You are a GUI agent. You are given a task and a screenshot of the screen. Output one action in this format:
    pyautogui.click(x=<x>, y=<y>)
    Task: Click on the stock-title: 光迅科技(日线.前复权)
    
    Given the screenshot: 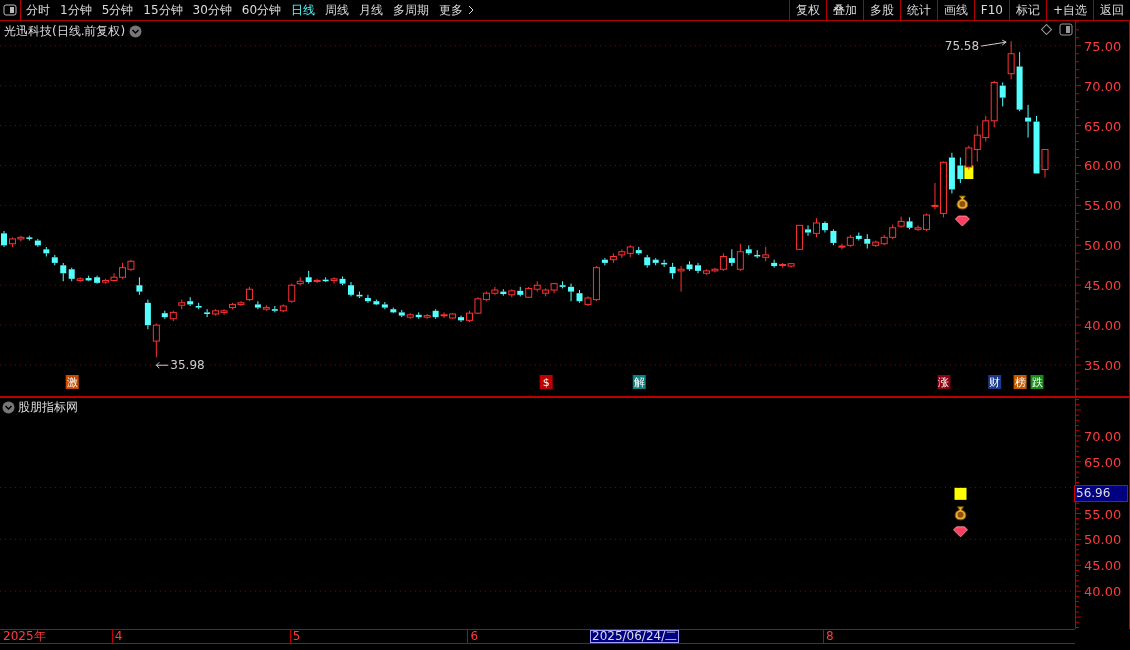 What is the action you would take?
    pyautogui.click(x=65, y=31)
    